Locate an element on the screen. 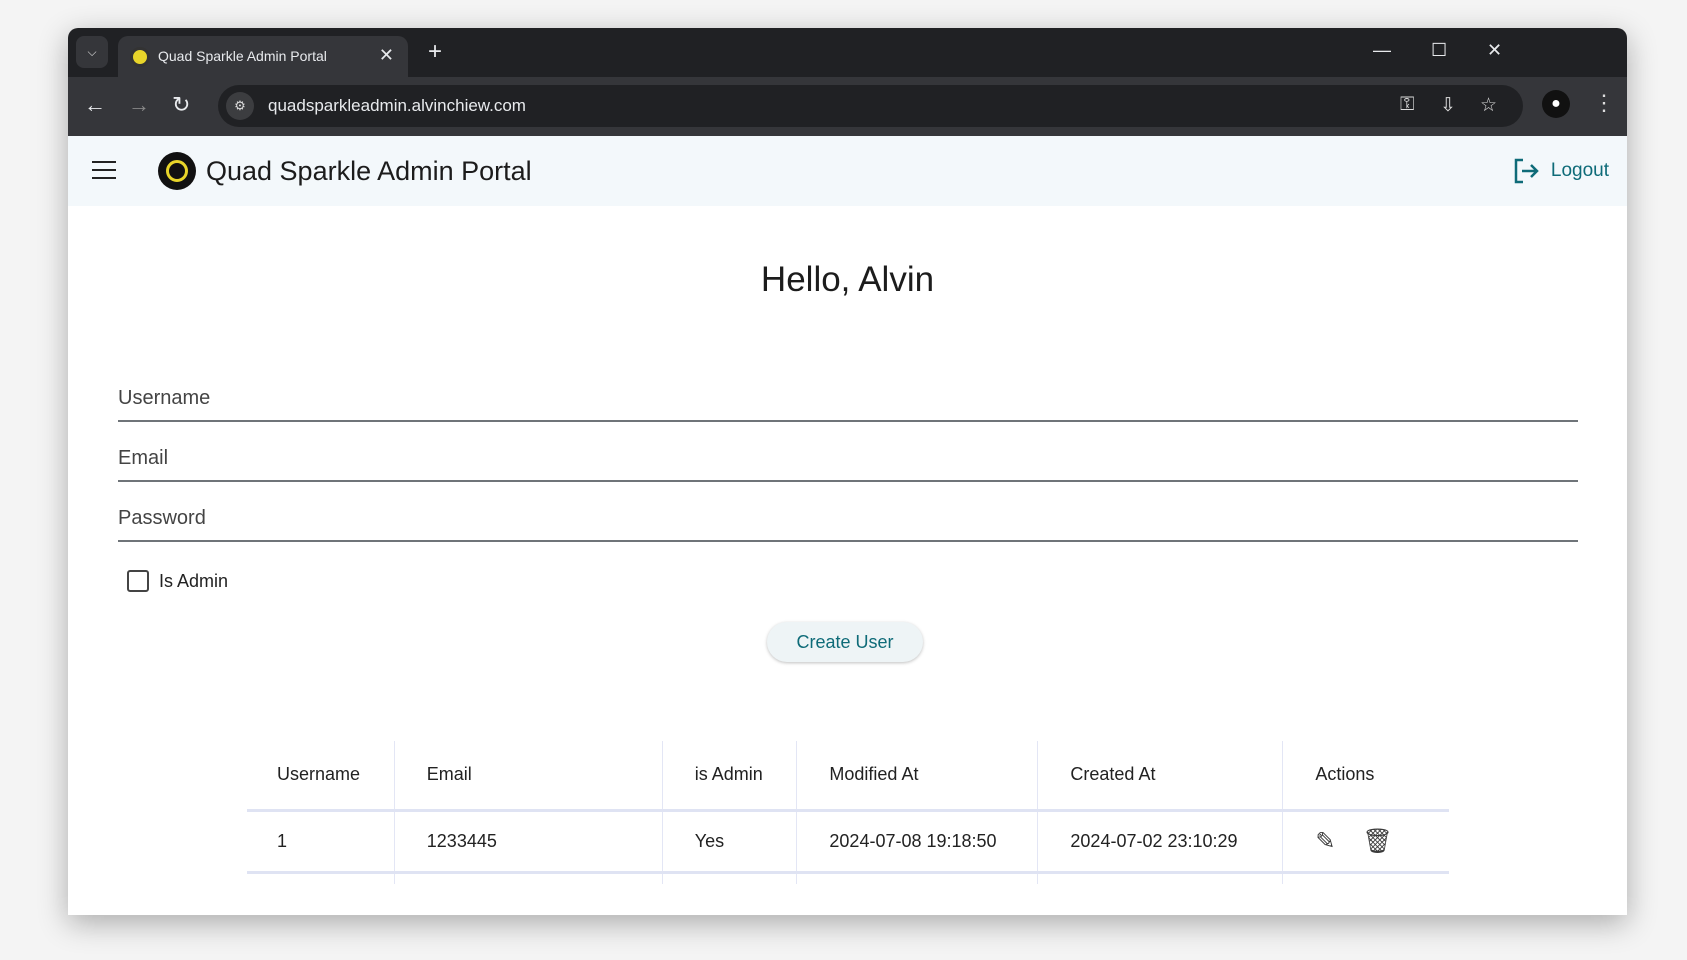  cell-email: 1233445 is located at coordinates (528, 842).